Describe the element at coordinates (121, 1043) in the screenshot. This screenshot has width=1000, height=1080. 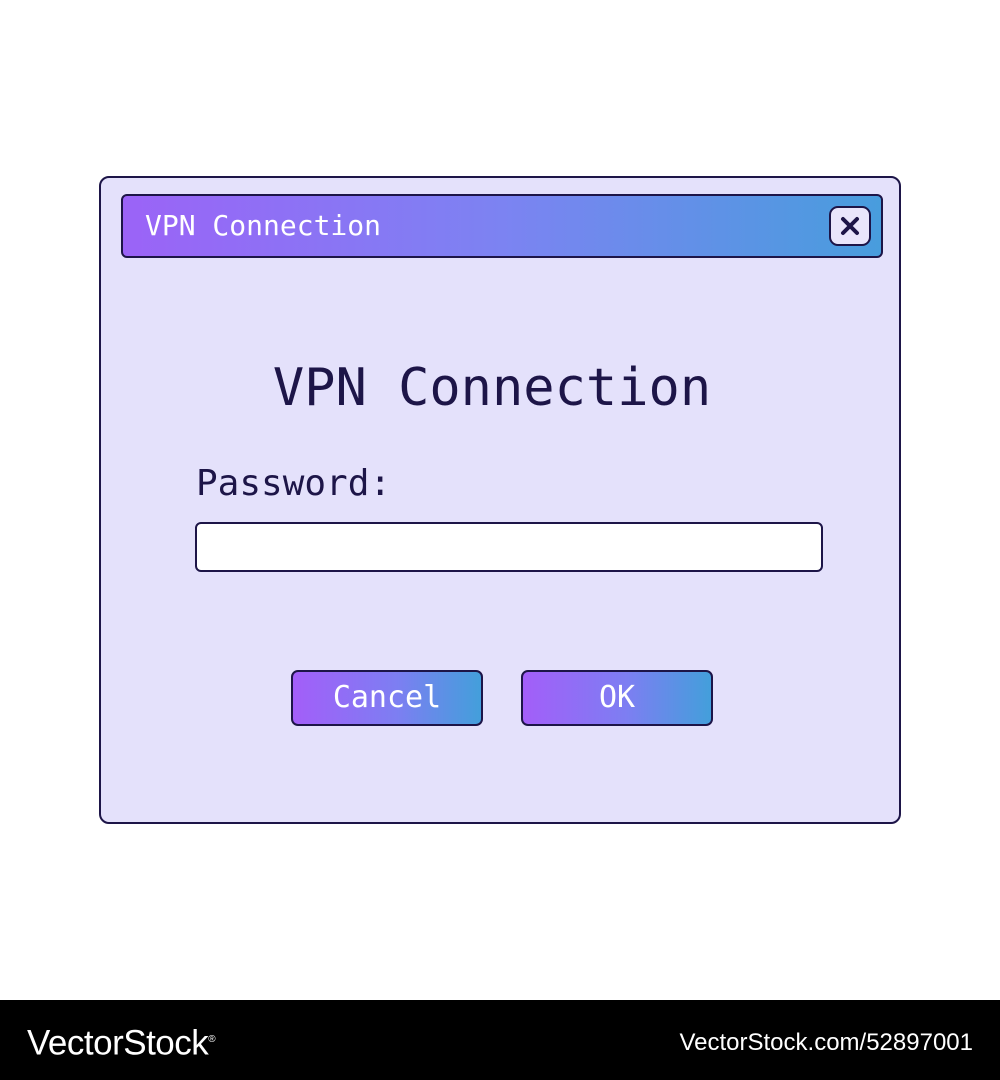
I see `vectorstock-logo: VectorStock®` at that location.